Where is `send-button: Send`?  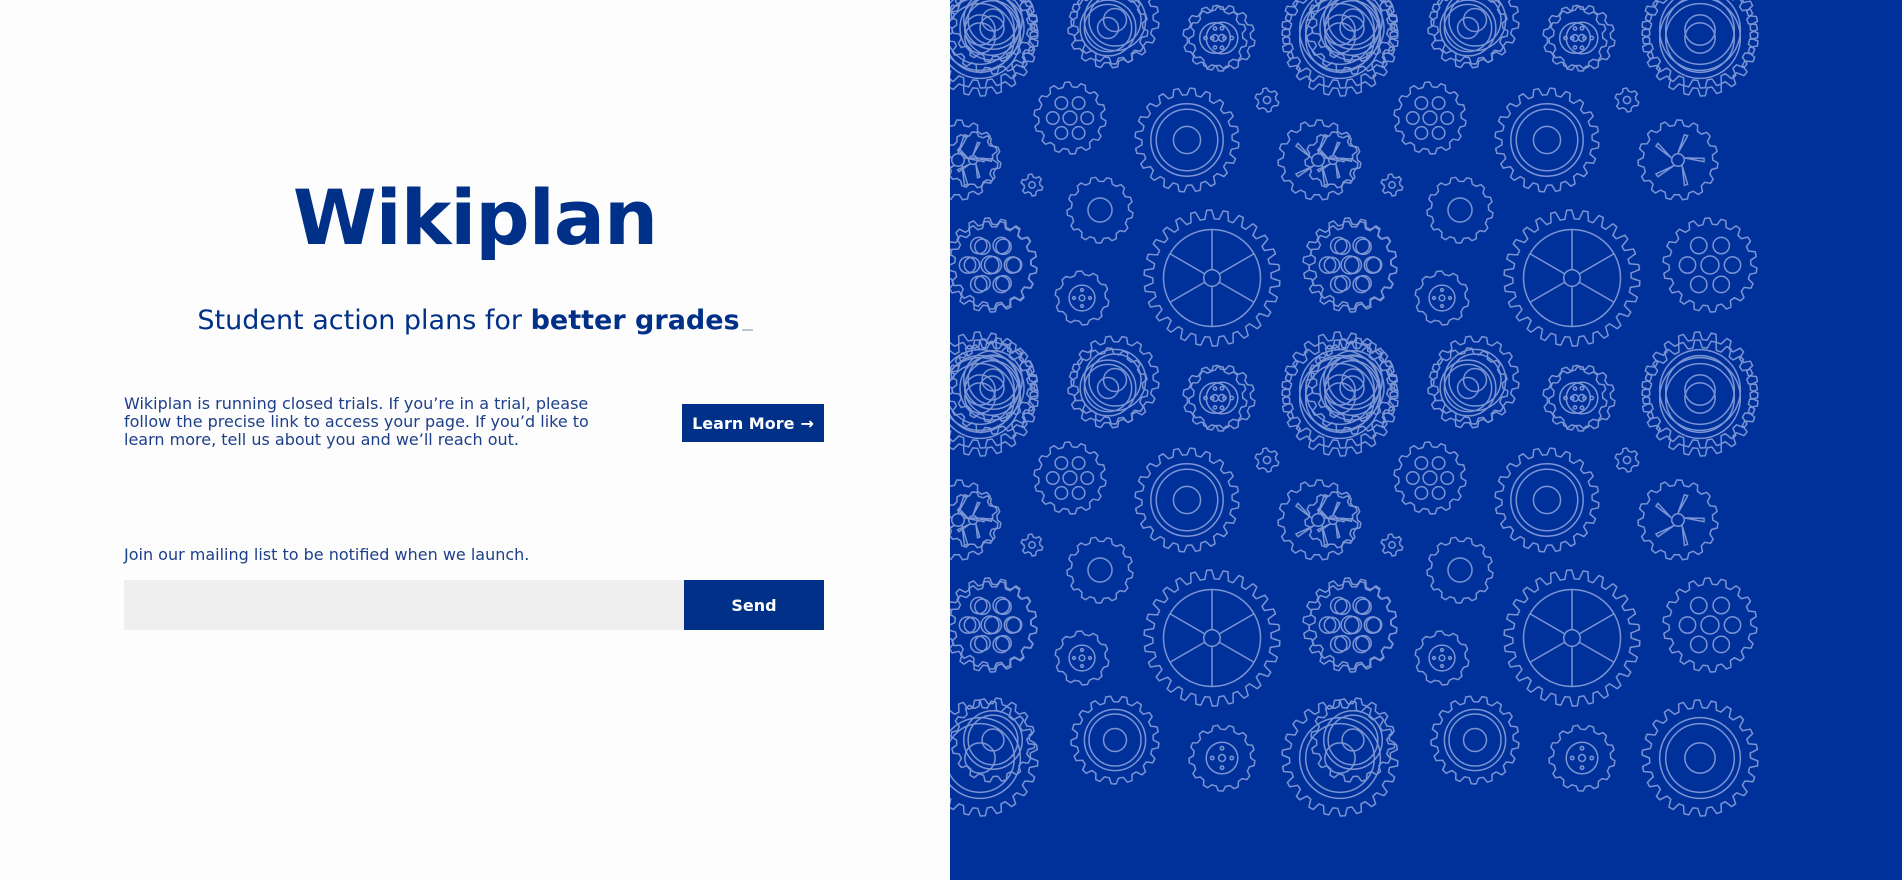
send-button: Send is located at coordinates (754, 605).